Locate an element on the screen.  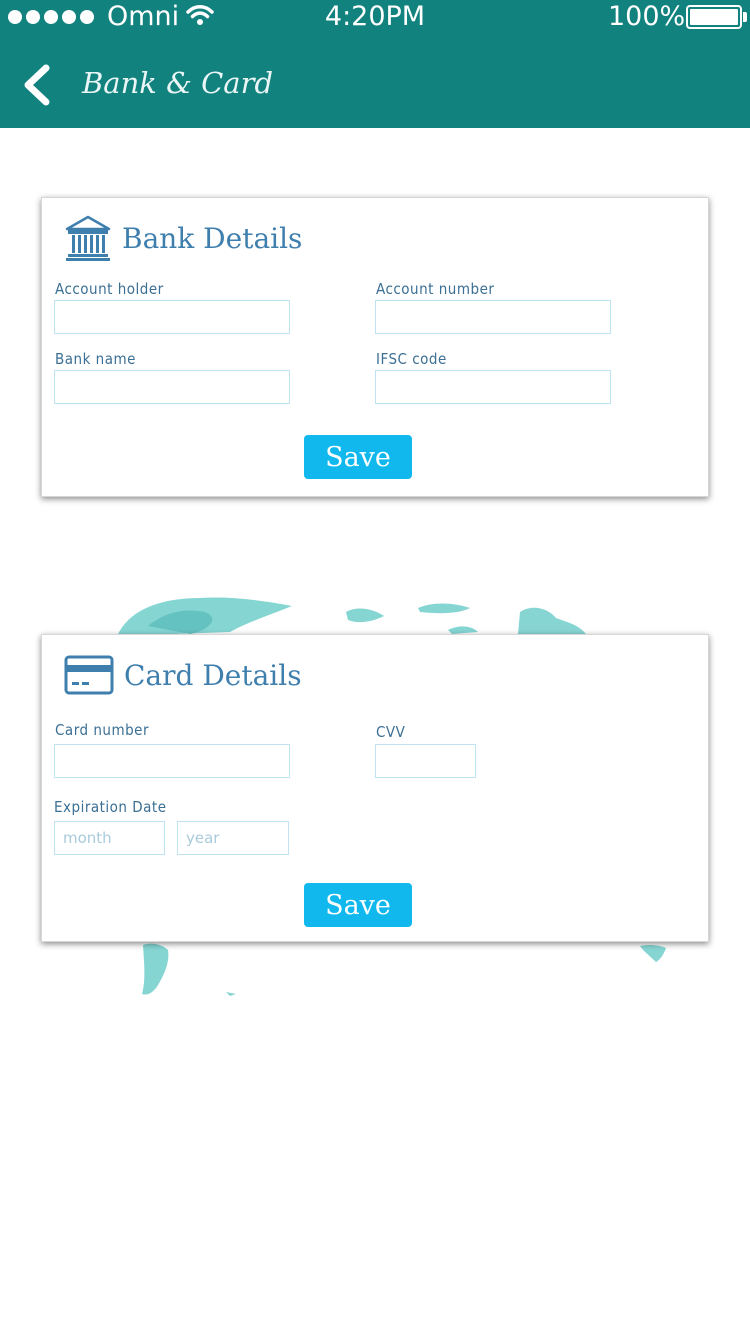
ifsc-code-input is located at coordinates (493, 387).